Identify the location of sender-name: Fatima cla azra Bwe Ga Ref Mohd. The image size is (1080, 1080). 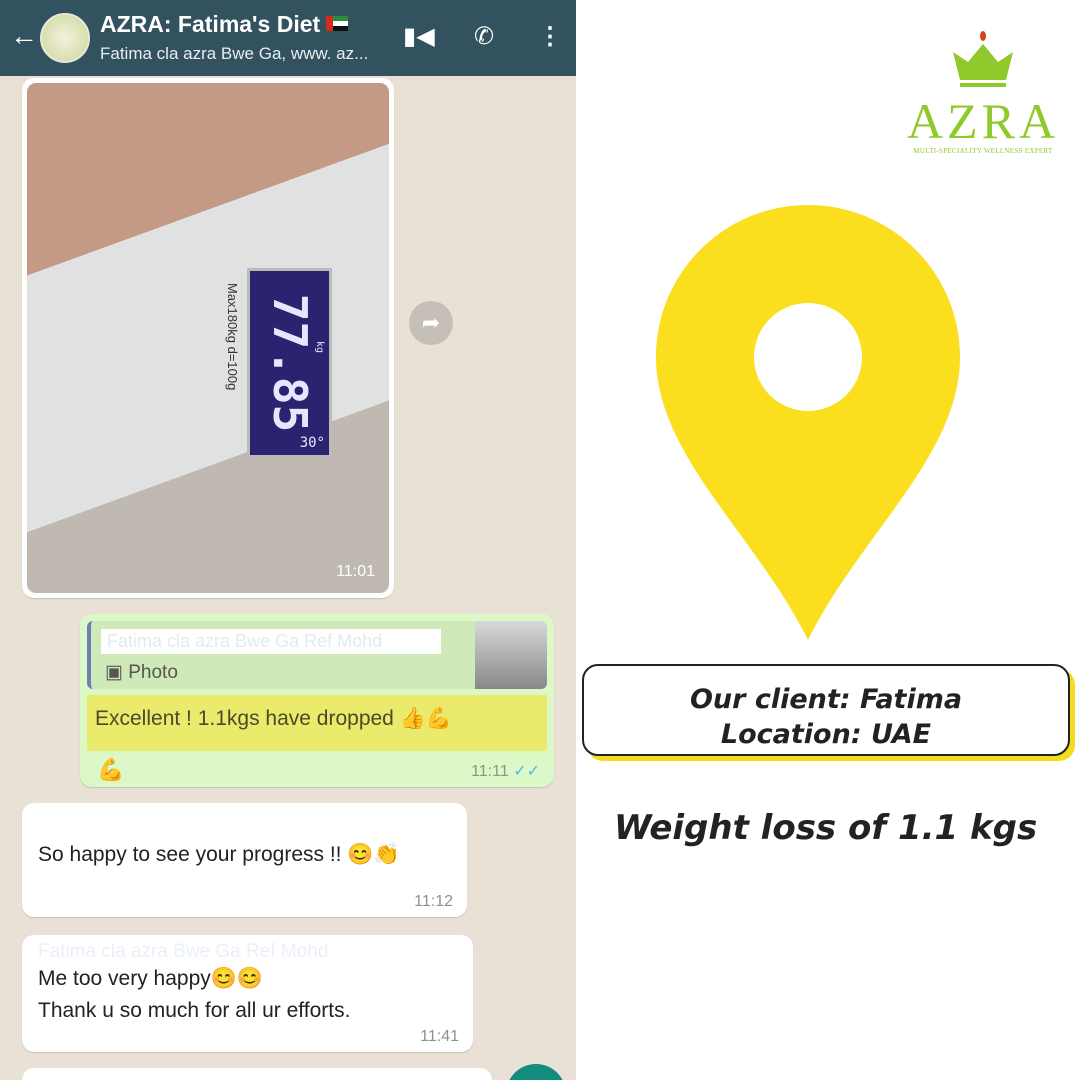
(183, 951).